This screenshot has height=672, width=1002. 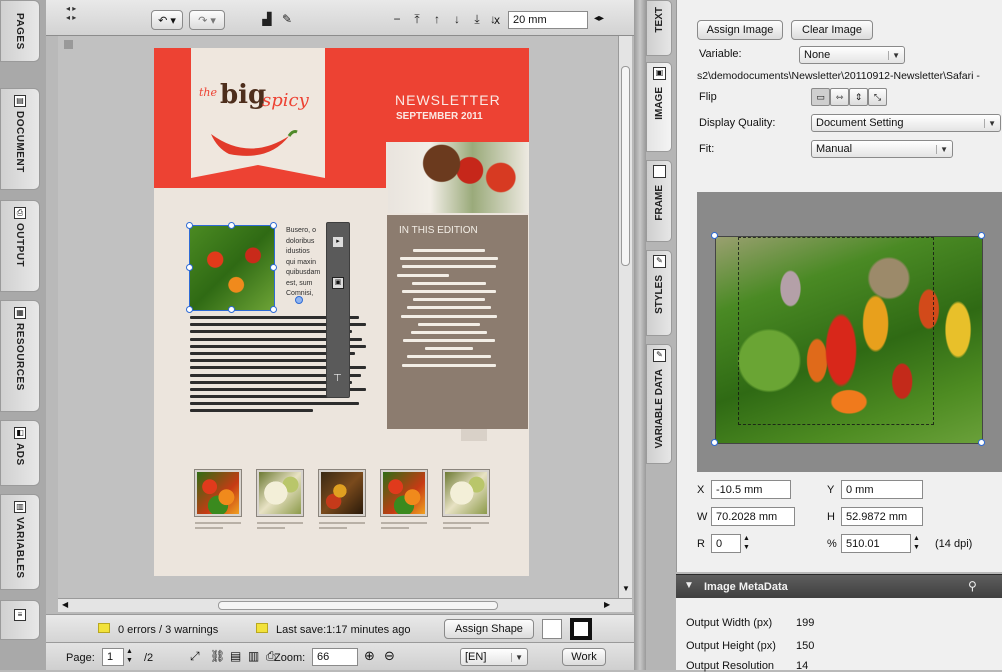 I want to click on flip-vertical-icon: ⇕, so click(x=858, y=97).